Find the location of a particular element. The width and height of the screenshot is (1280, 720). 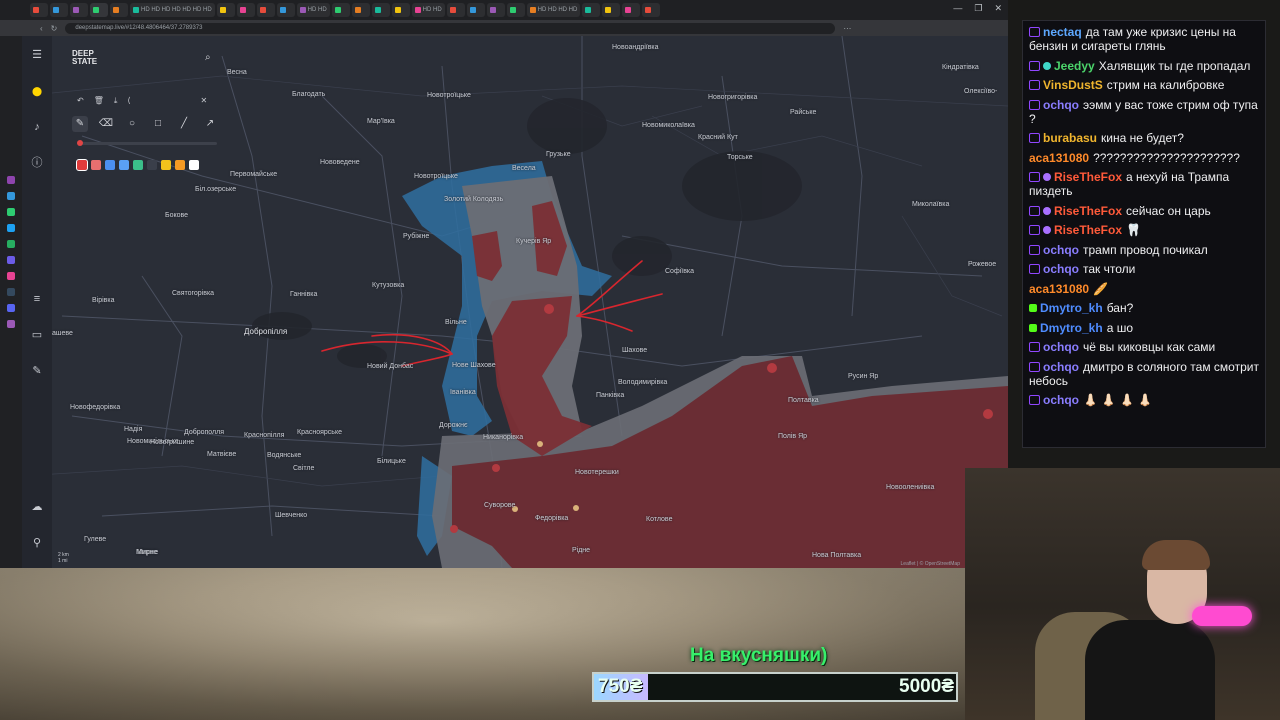

menu-icon: ☰ is located at coordinates (37, 55).